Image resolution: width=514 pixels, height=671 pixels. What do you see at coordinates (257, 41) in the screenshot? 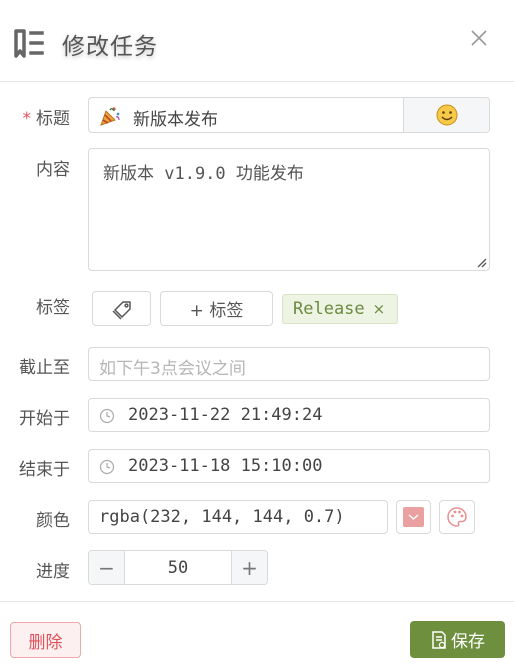
I see `dialog-header: 修改任务` at bounding box center [257, 41].